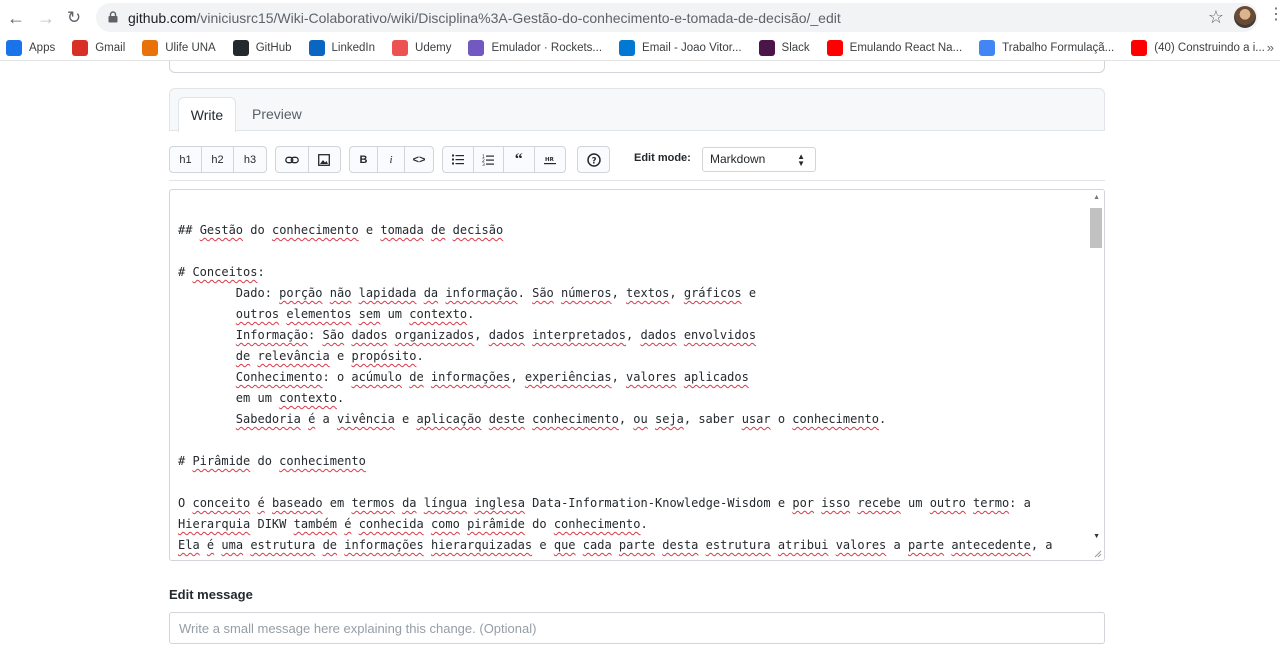 Image resolution: width=1280 pixels, height=661 pixels. I want to click on help-button: ?, so click(593, 159).